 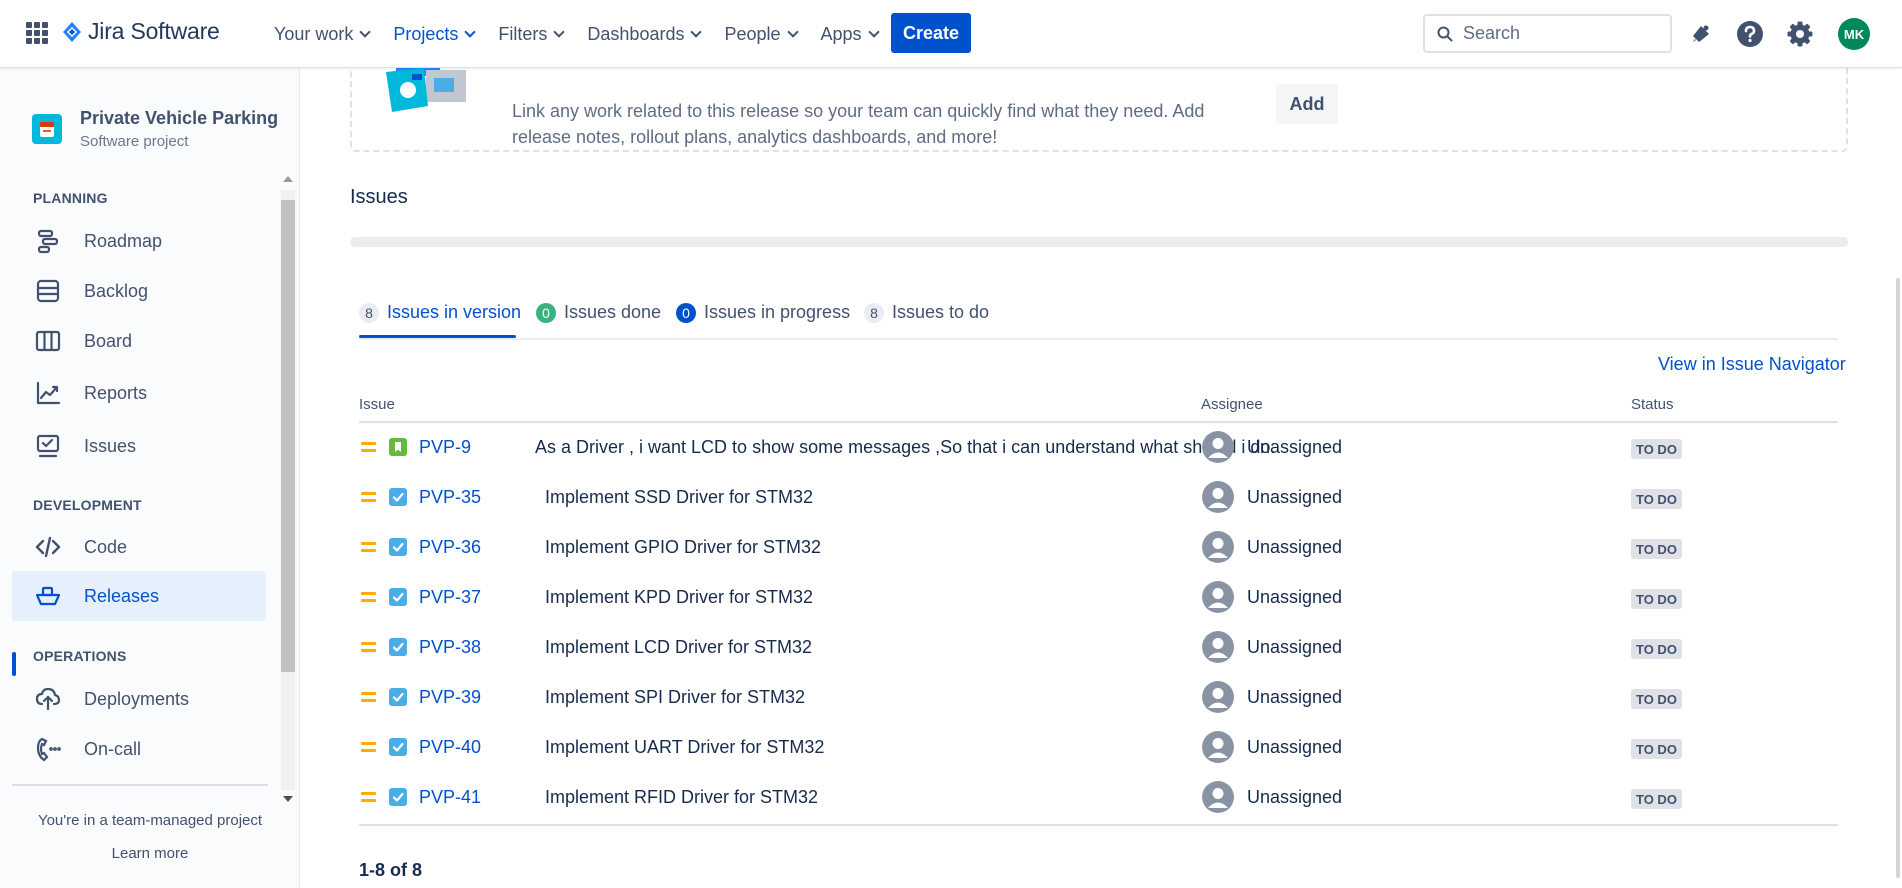 I want to click on sidebar-scrollbar, so click(x=288, y=491).